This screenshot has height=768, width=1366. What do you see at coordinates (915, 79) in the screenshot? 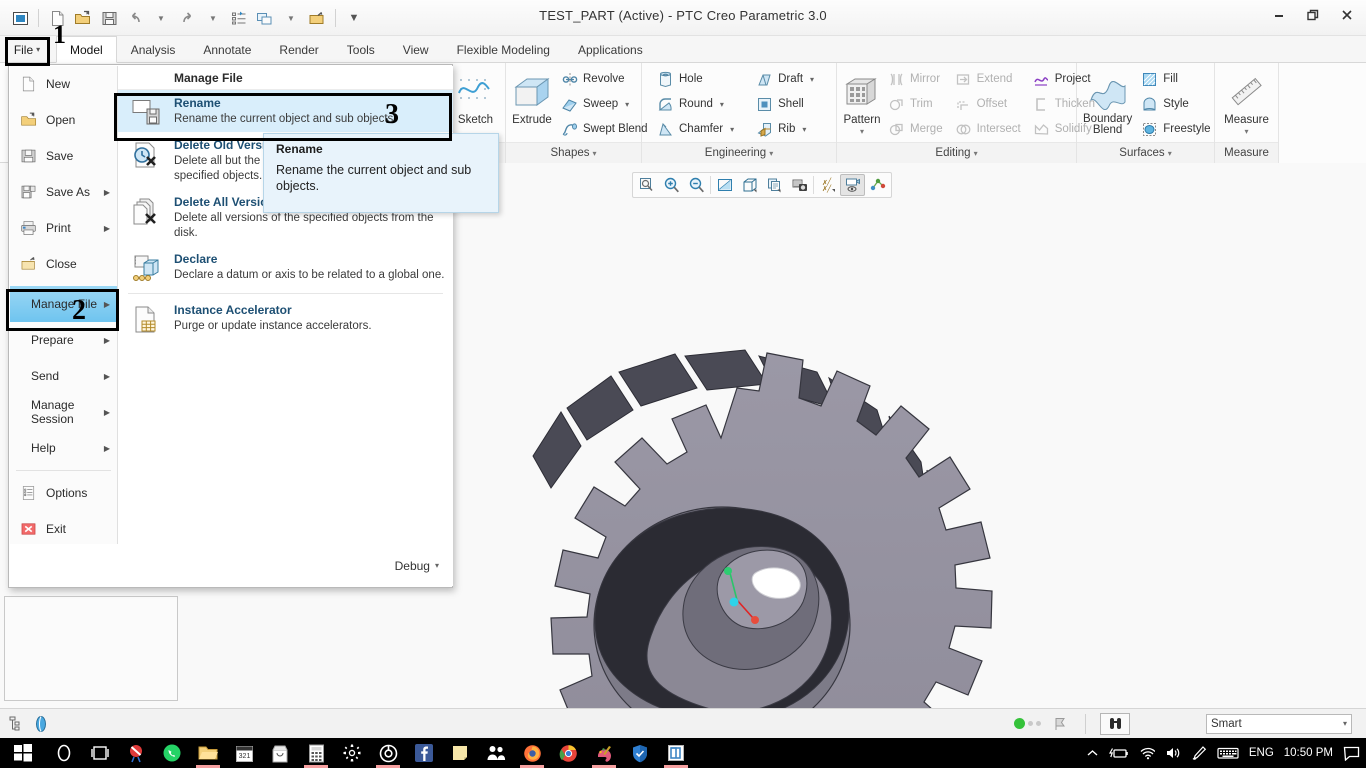
I see `mirror-button: Mirror` at bounding box center [915, 79].